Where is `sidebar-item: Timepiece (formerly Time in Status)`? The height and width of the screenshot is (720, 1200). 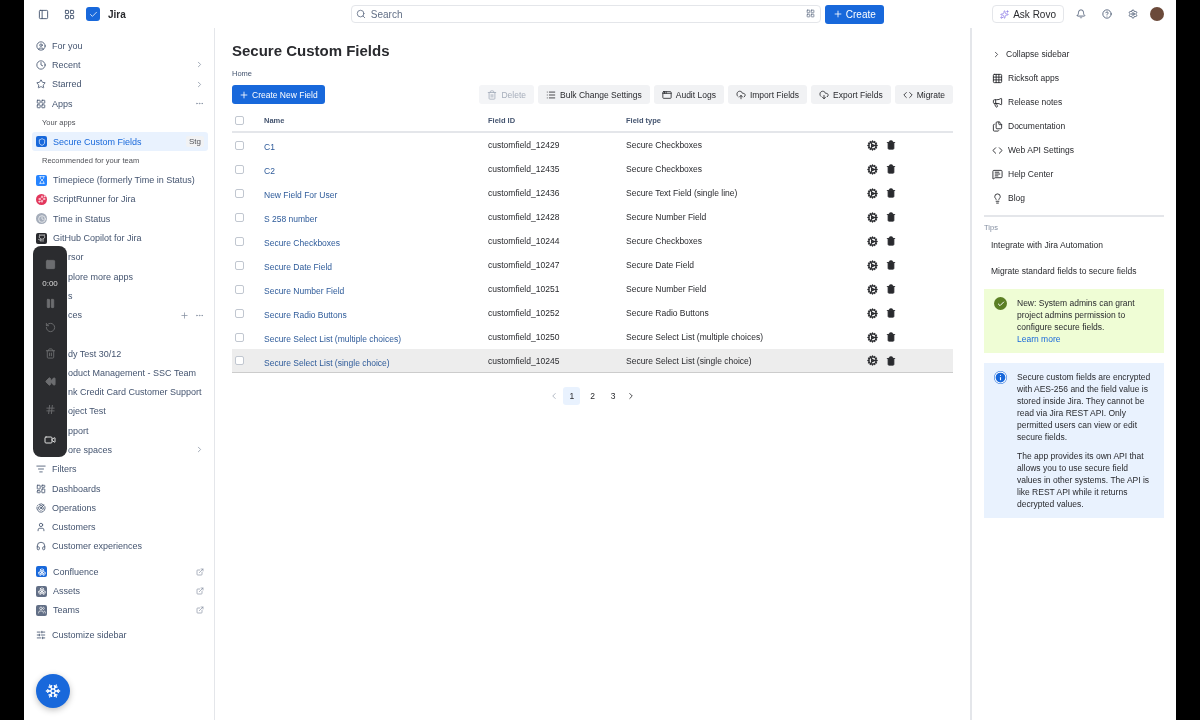
sidebar-item: Timepiece (formerly Time in Status) is located at coordinates (120, 180).